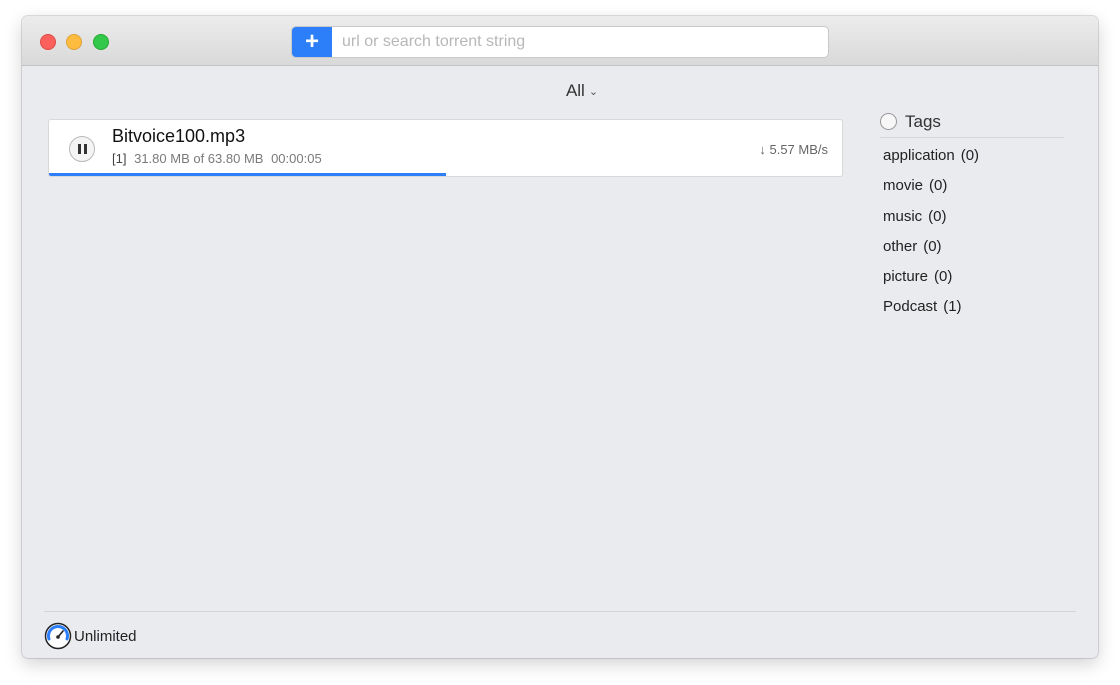 Image resolution: width=1120 pixels, height=685 pixels. I want to click on tag-label: application, so click(919, 155).